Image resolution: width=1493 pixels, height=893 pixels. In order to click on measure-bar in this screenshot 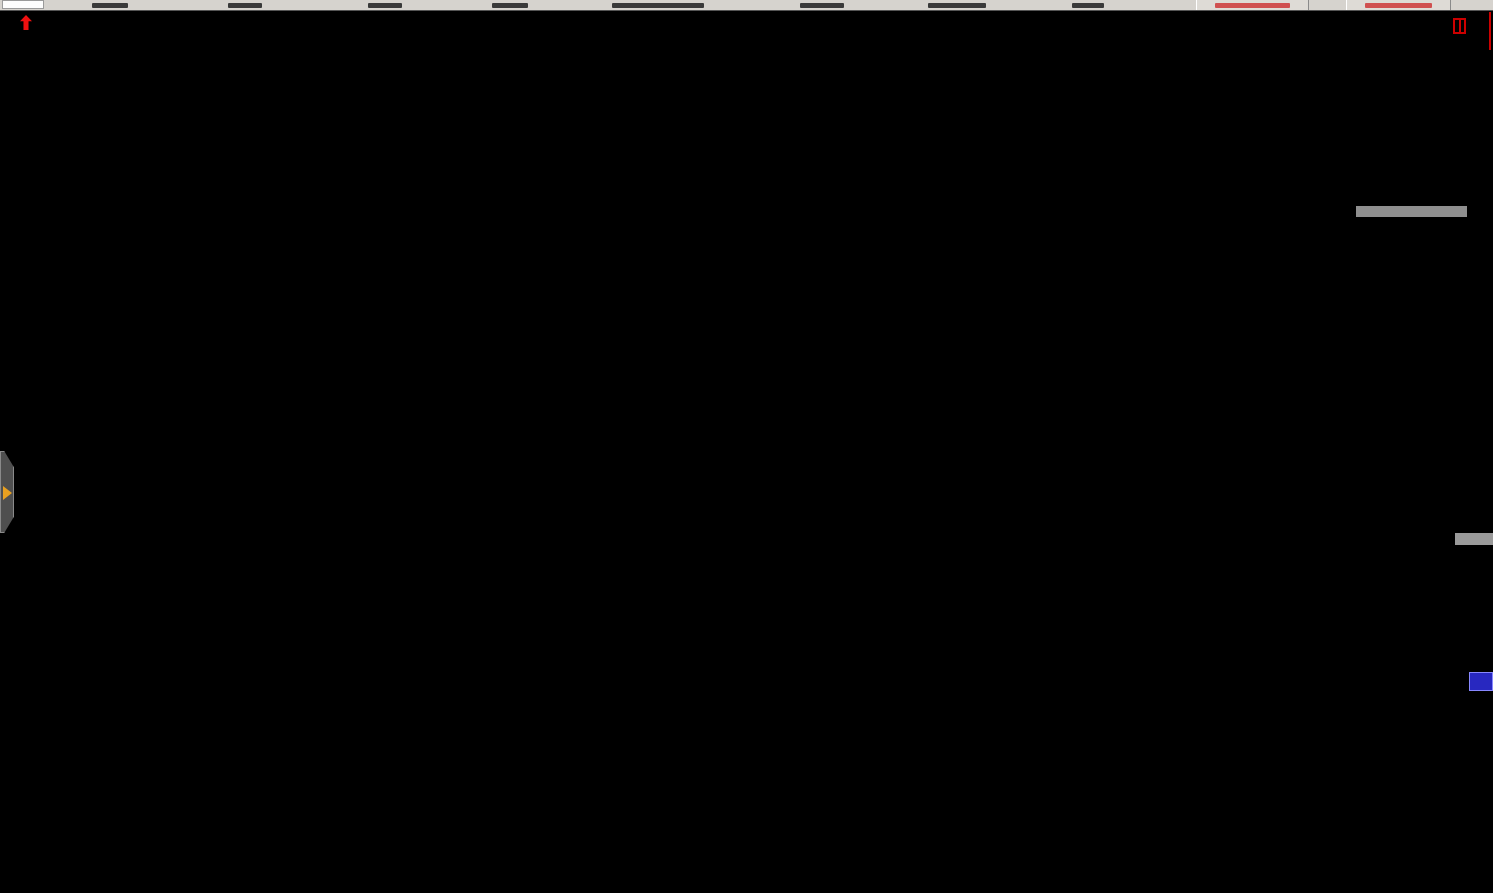, I will do `click(1411, 211)`.